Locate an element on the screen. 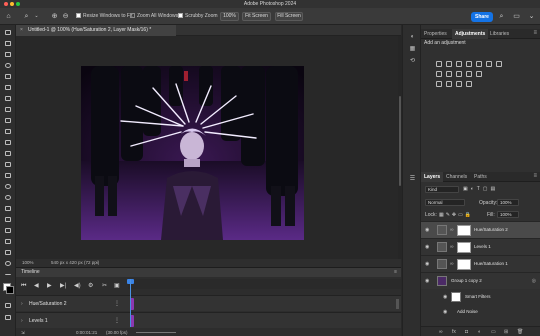 This screenshot has height=336, width=540. photo-filter-icon is located at coordinates (449, 74).